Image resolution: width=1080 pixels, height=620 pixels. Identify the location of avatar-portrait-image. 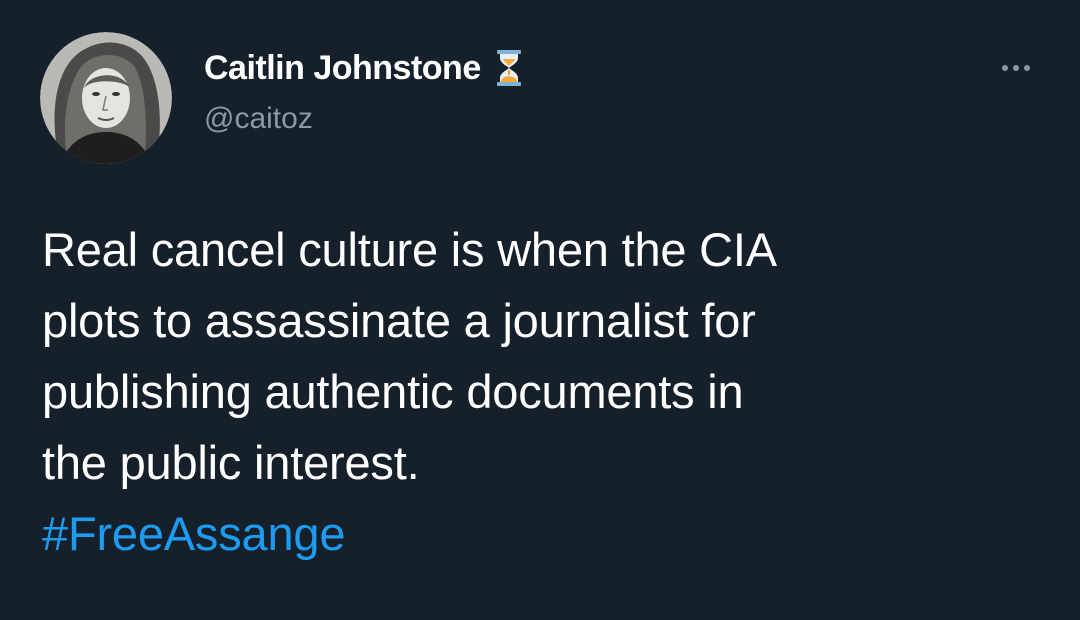
(106, 98).